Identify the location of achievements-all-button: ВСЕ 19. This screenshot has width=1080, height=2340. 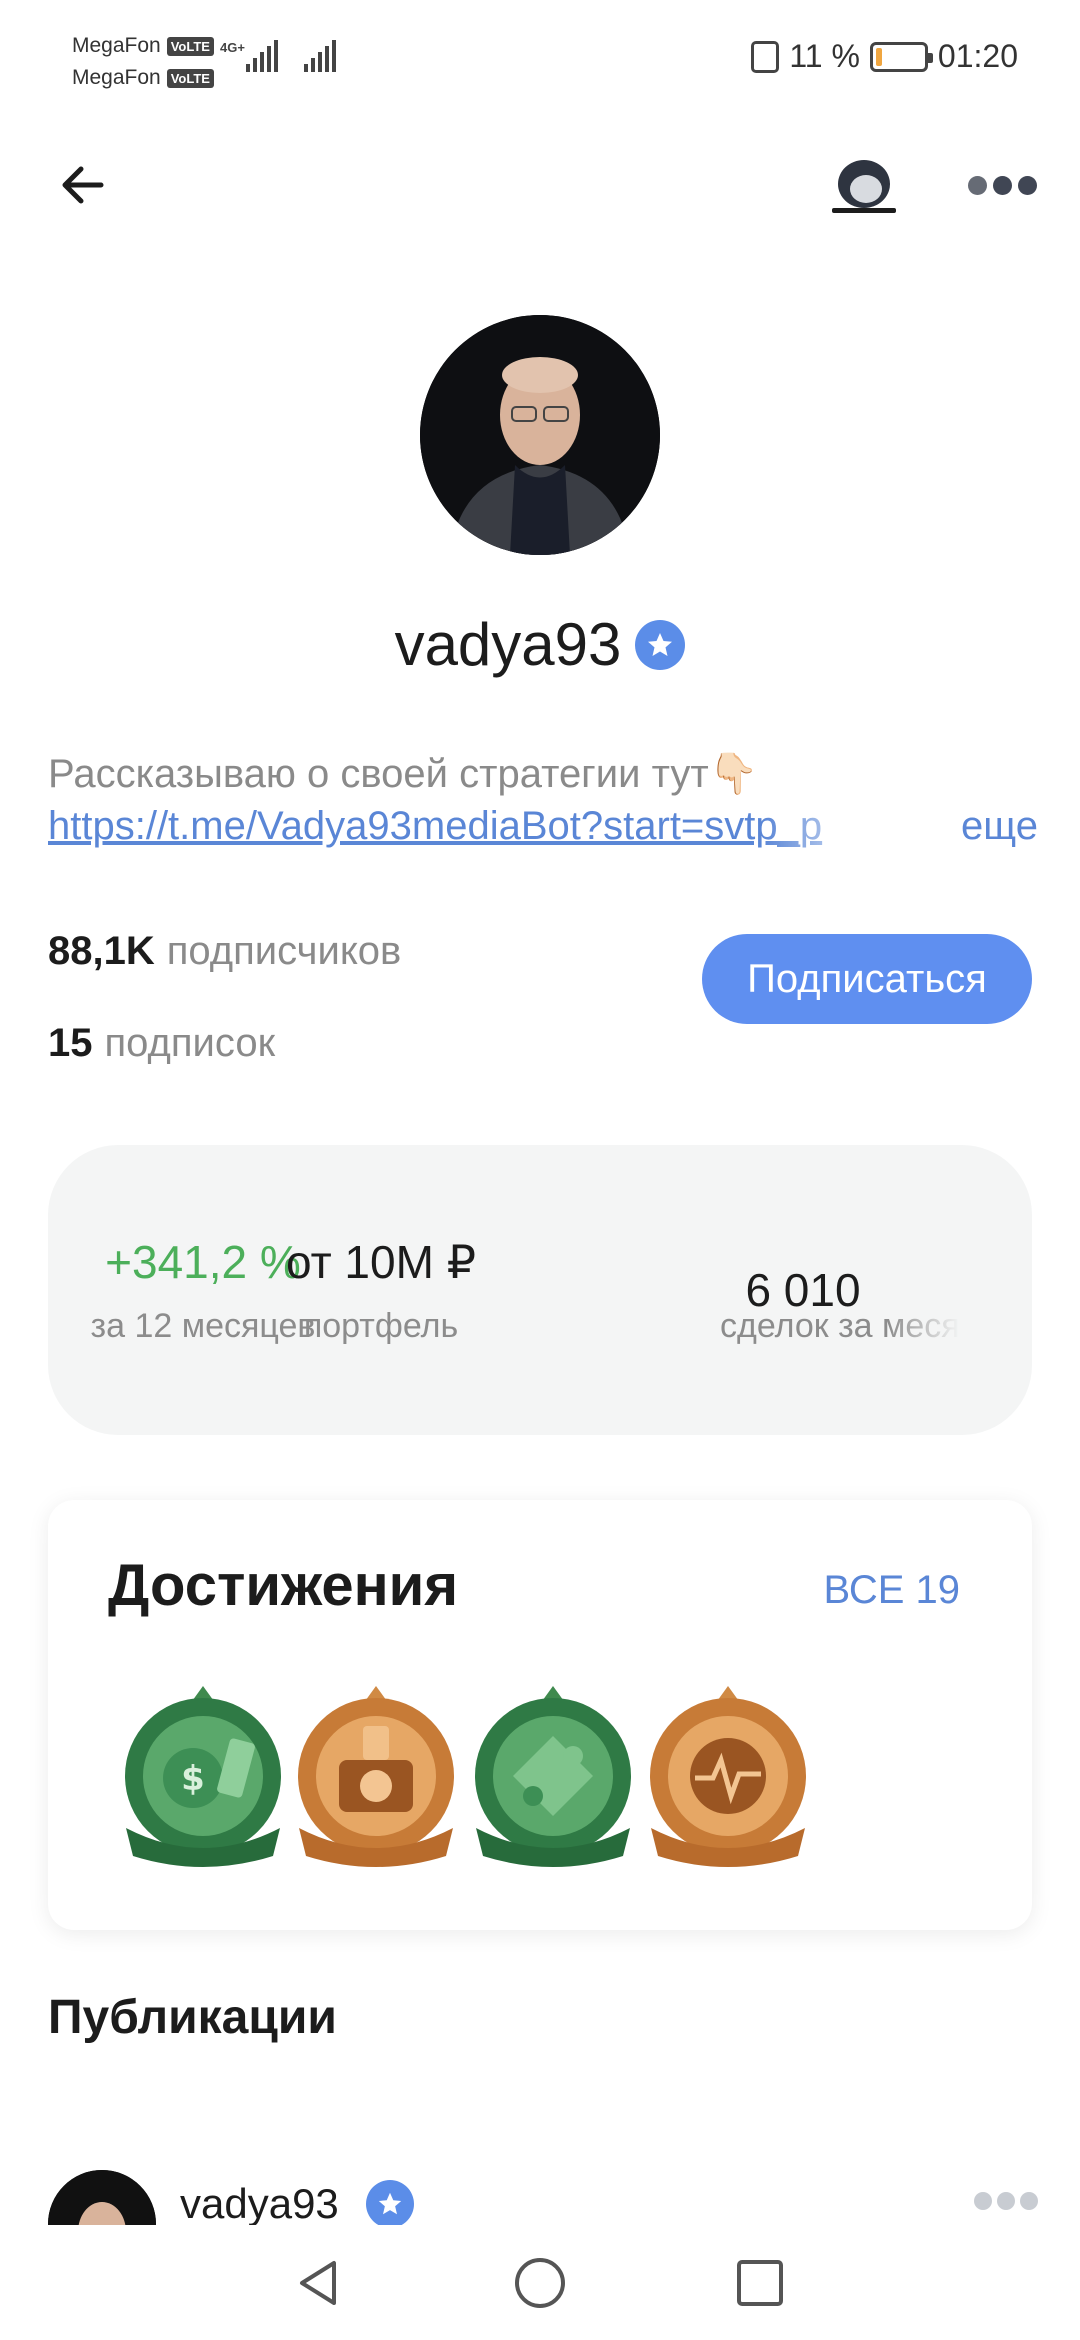
(891, 1590).